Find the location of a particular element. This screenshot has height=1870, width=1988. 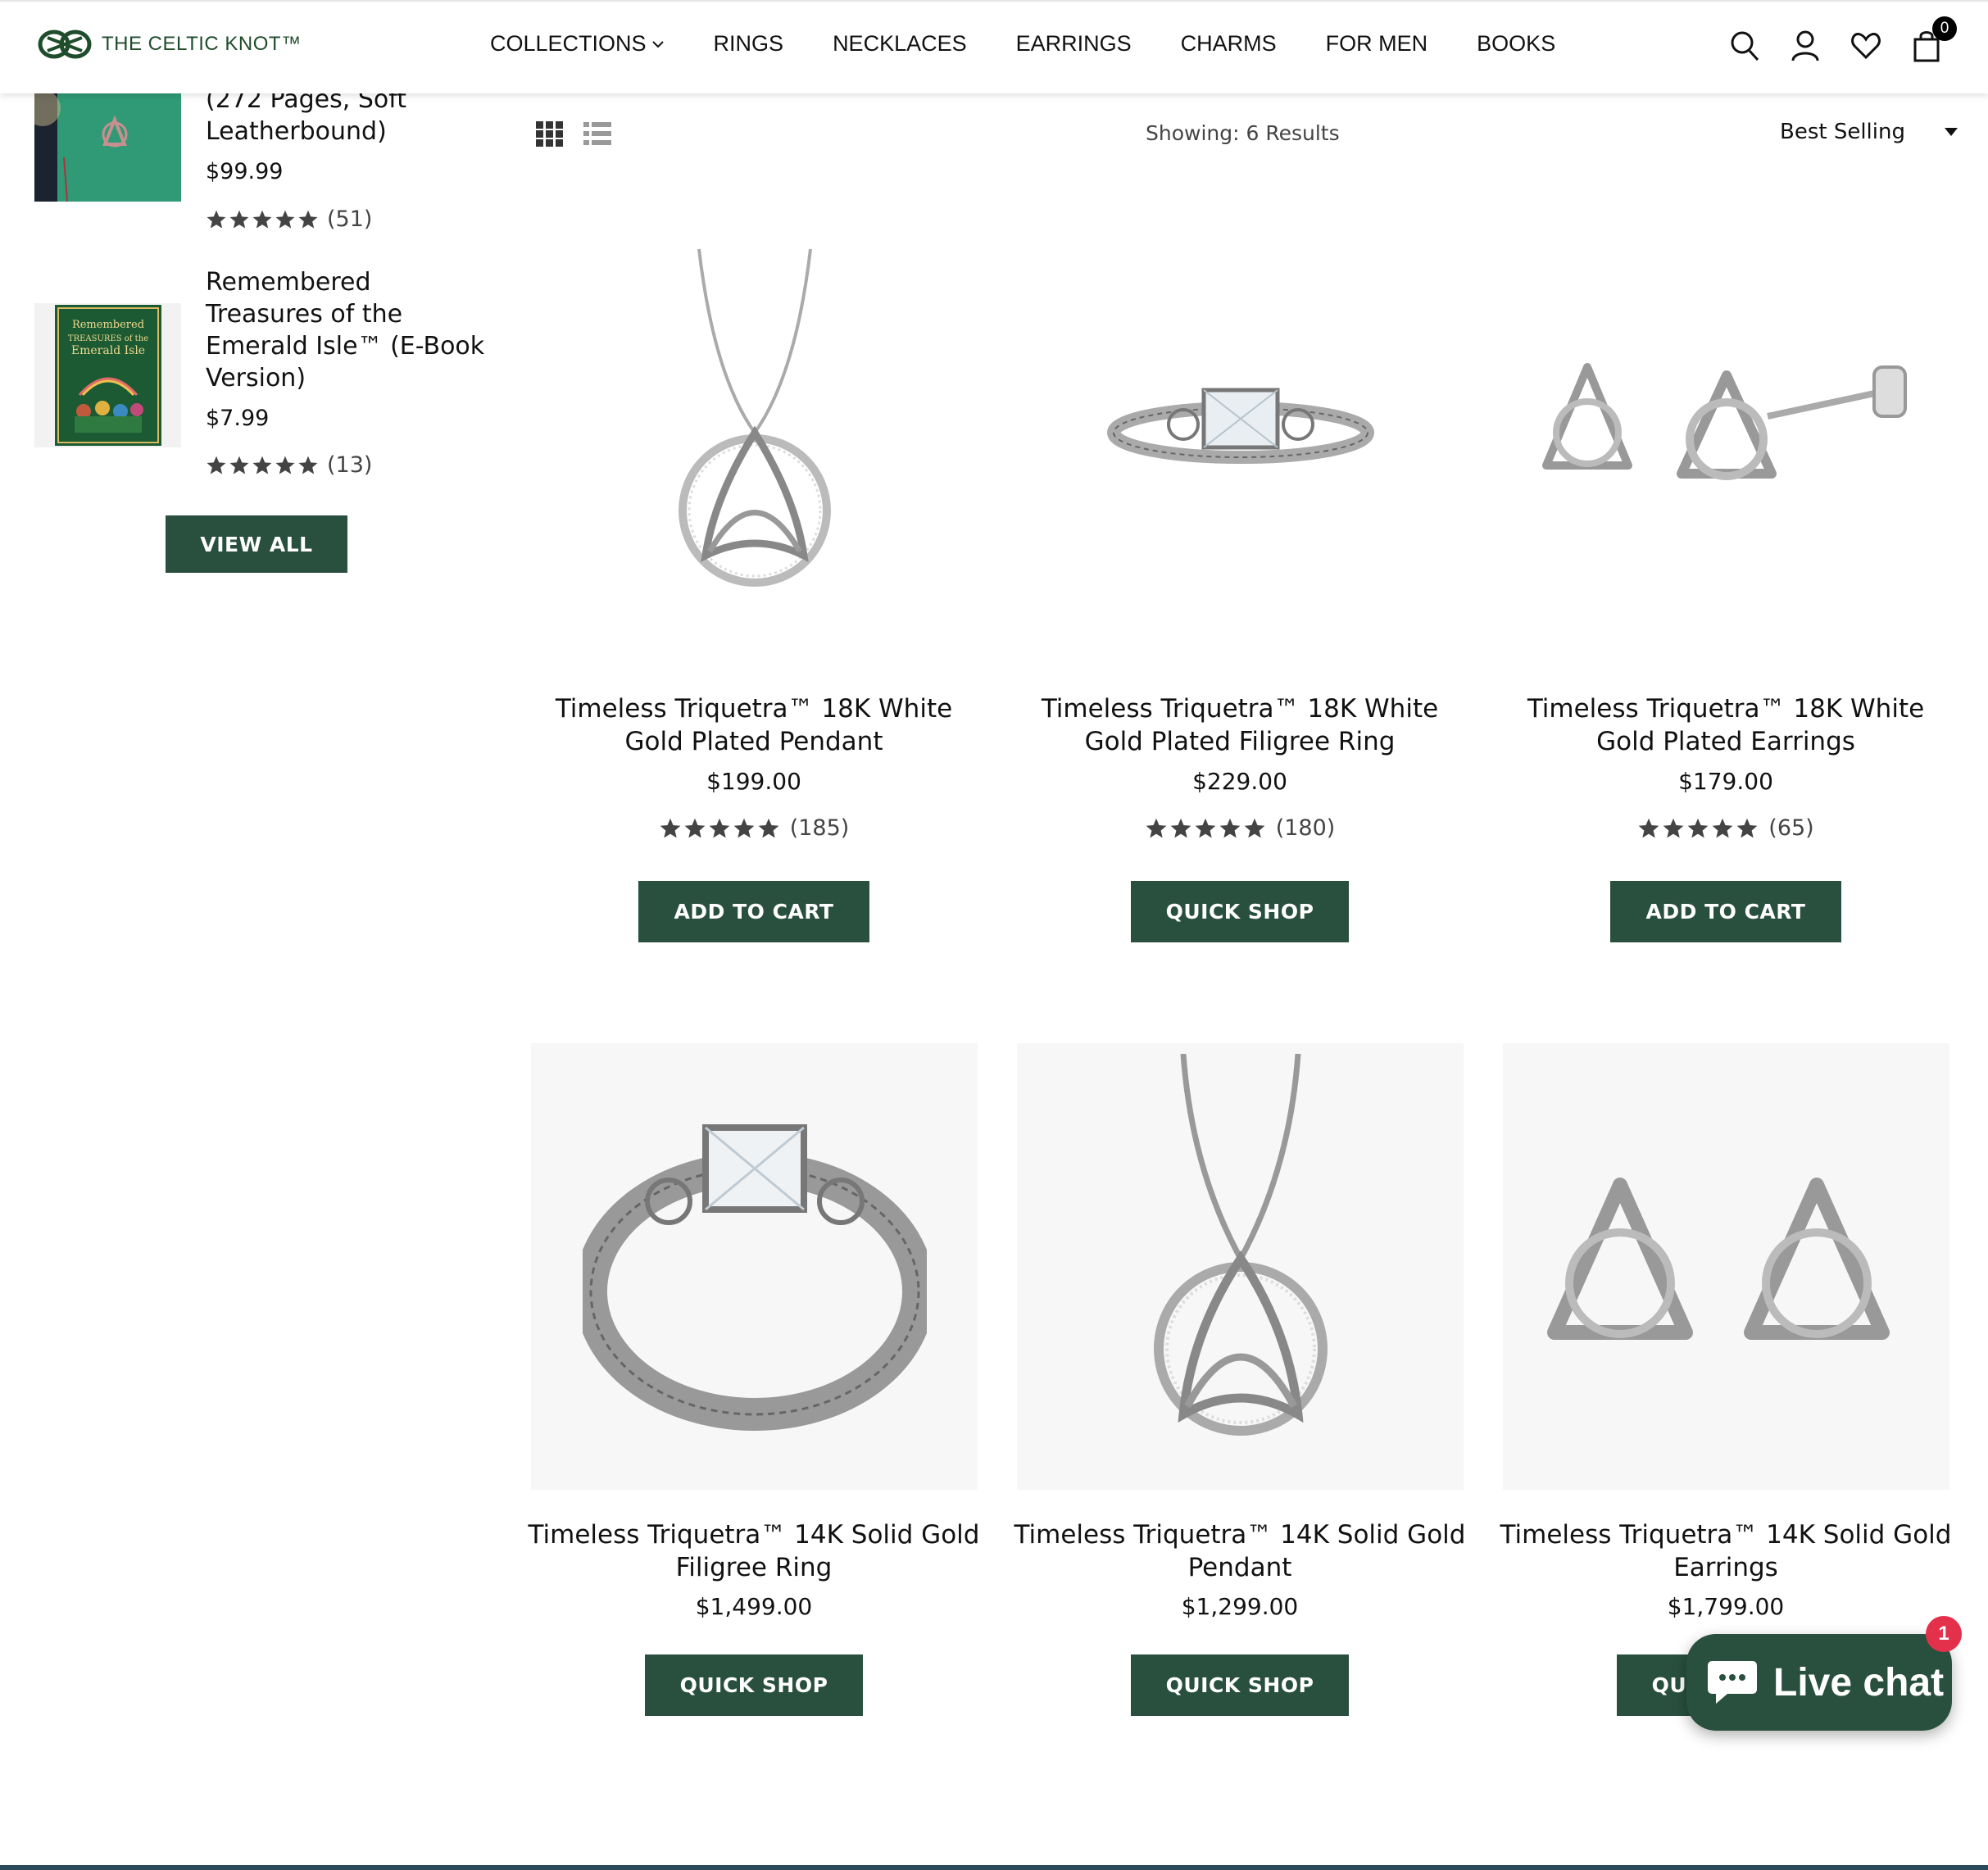

nav-necklaces-label: NECKLACES is located at coordinates (900, 43).